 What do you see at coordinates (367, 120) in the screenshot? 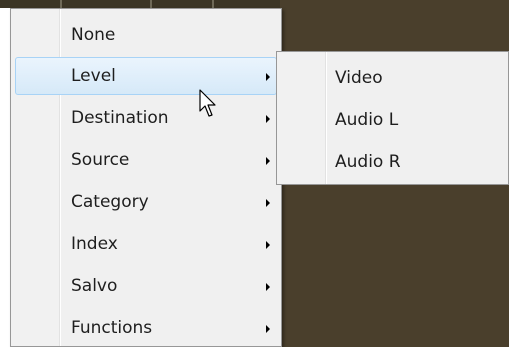
I see `submenu-item-label: Audio L` at bounding box center [367, 120].